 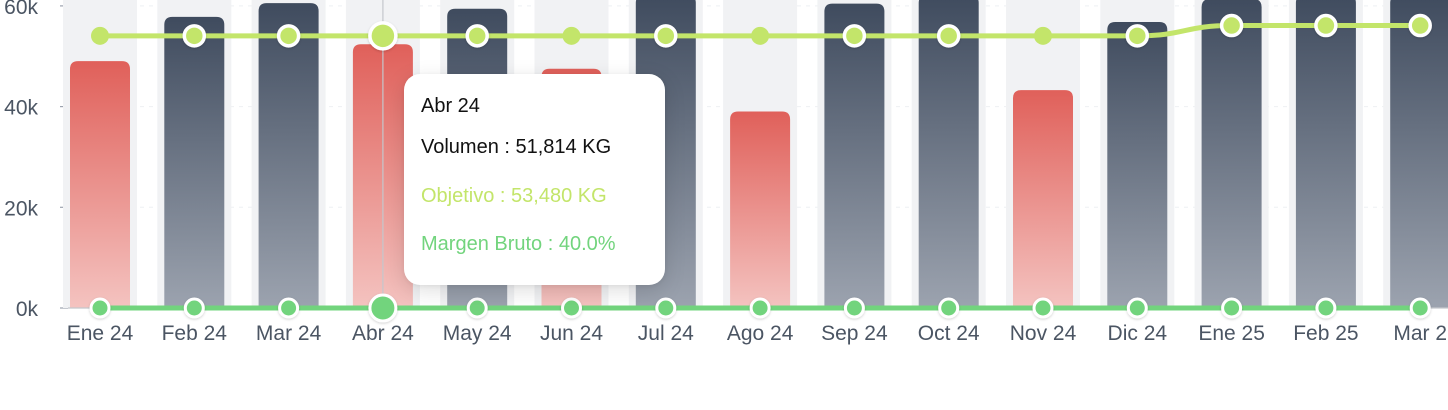 I want to click on y-tick-label: 20k, so click(x=21, y=208).